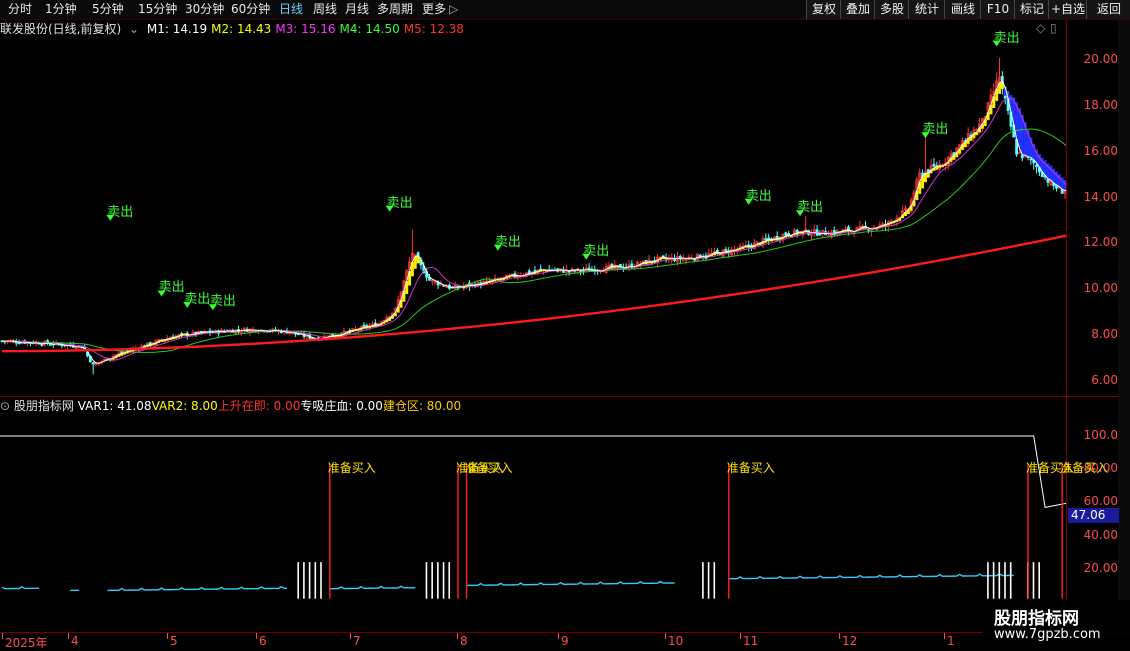 This screenshot has width=1130, height=651. Describe the element at coordinates (1066, 326) in the screenshot. I see `price-axis-line` at that location.